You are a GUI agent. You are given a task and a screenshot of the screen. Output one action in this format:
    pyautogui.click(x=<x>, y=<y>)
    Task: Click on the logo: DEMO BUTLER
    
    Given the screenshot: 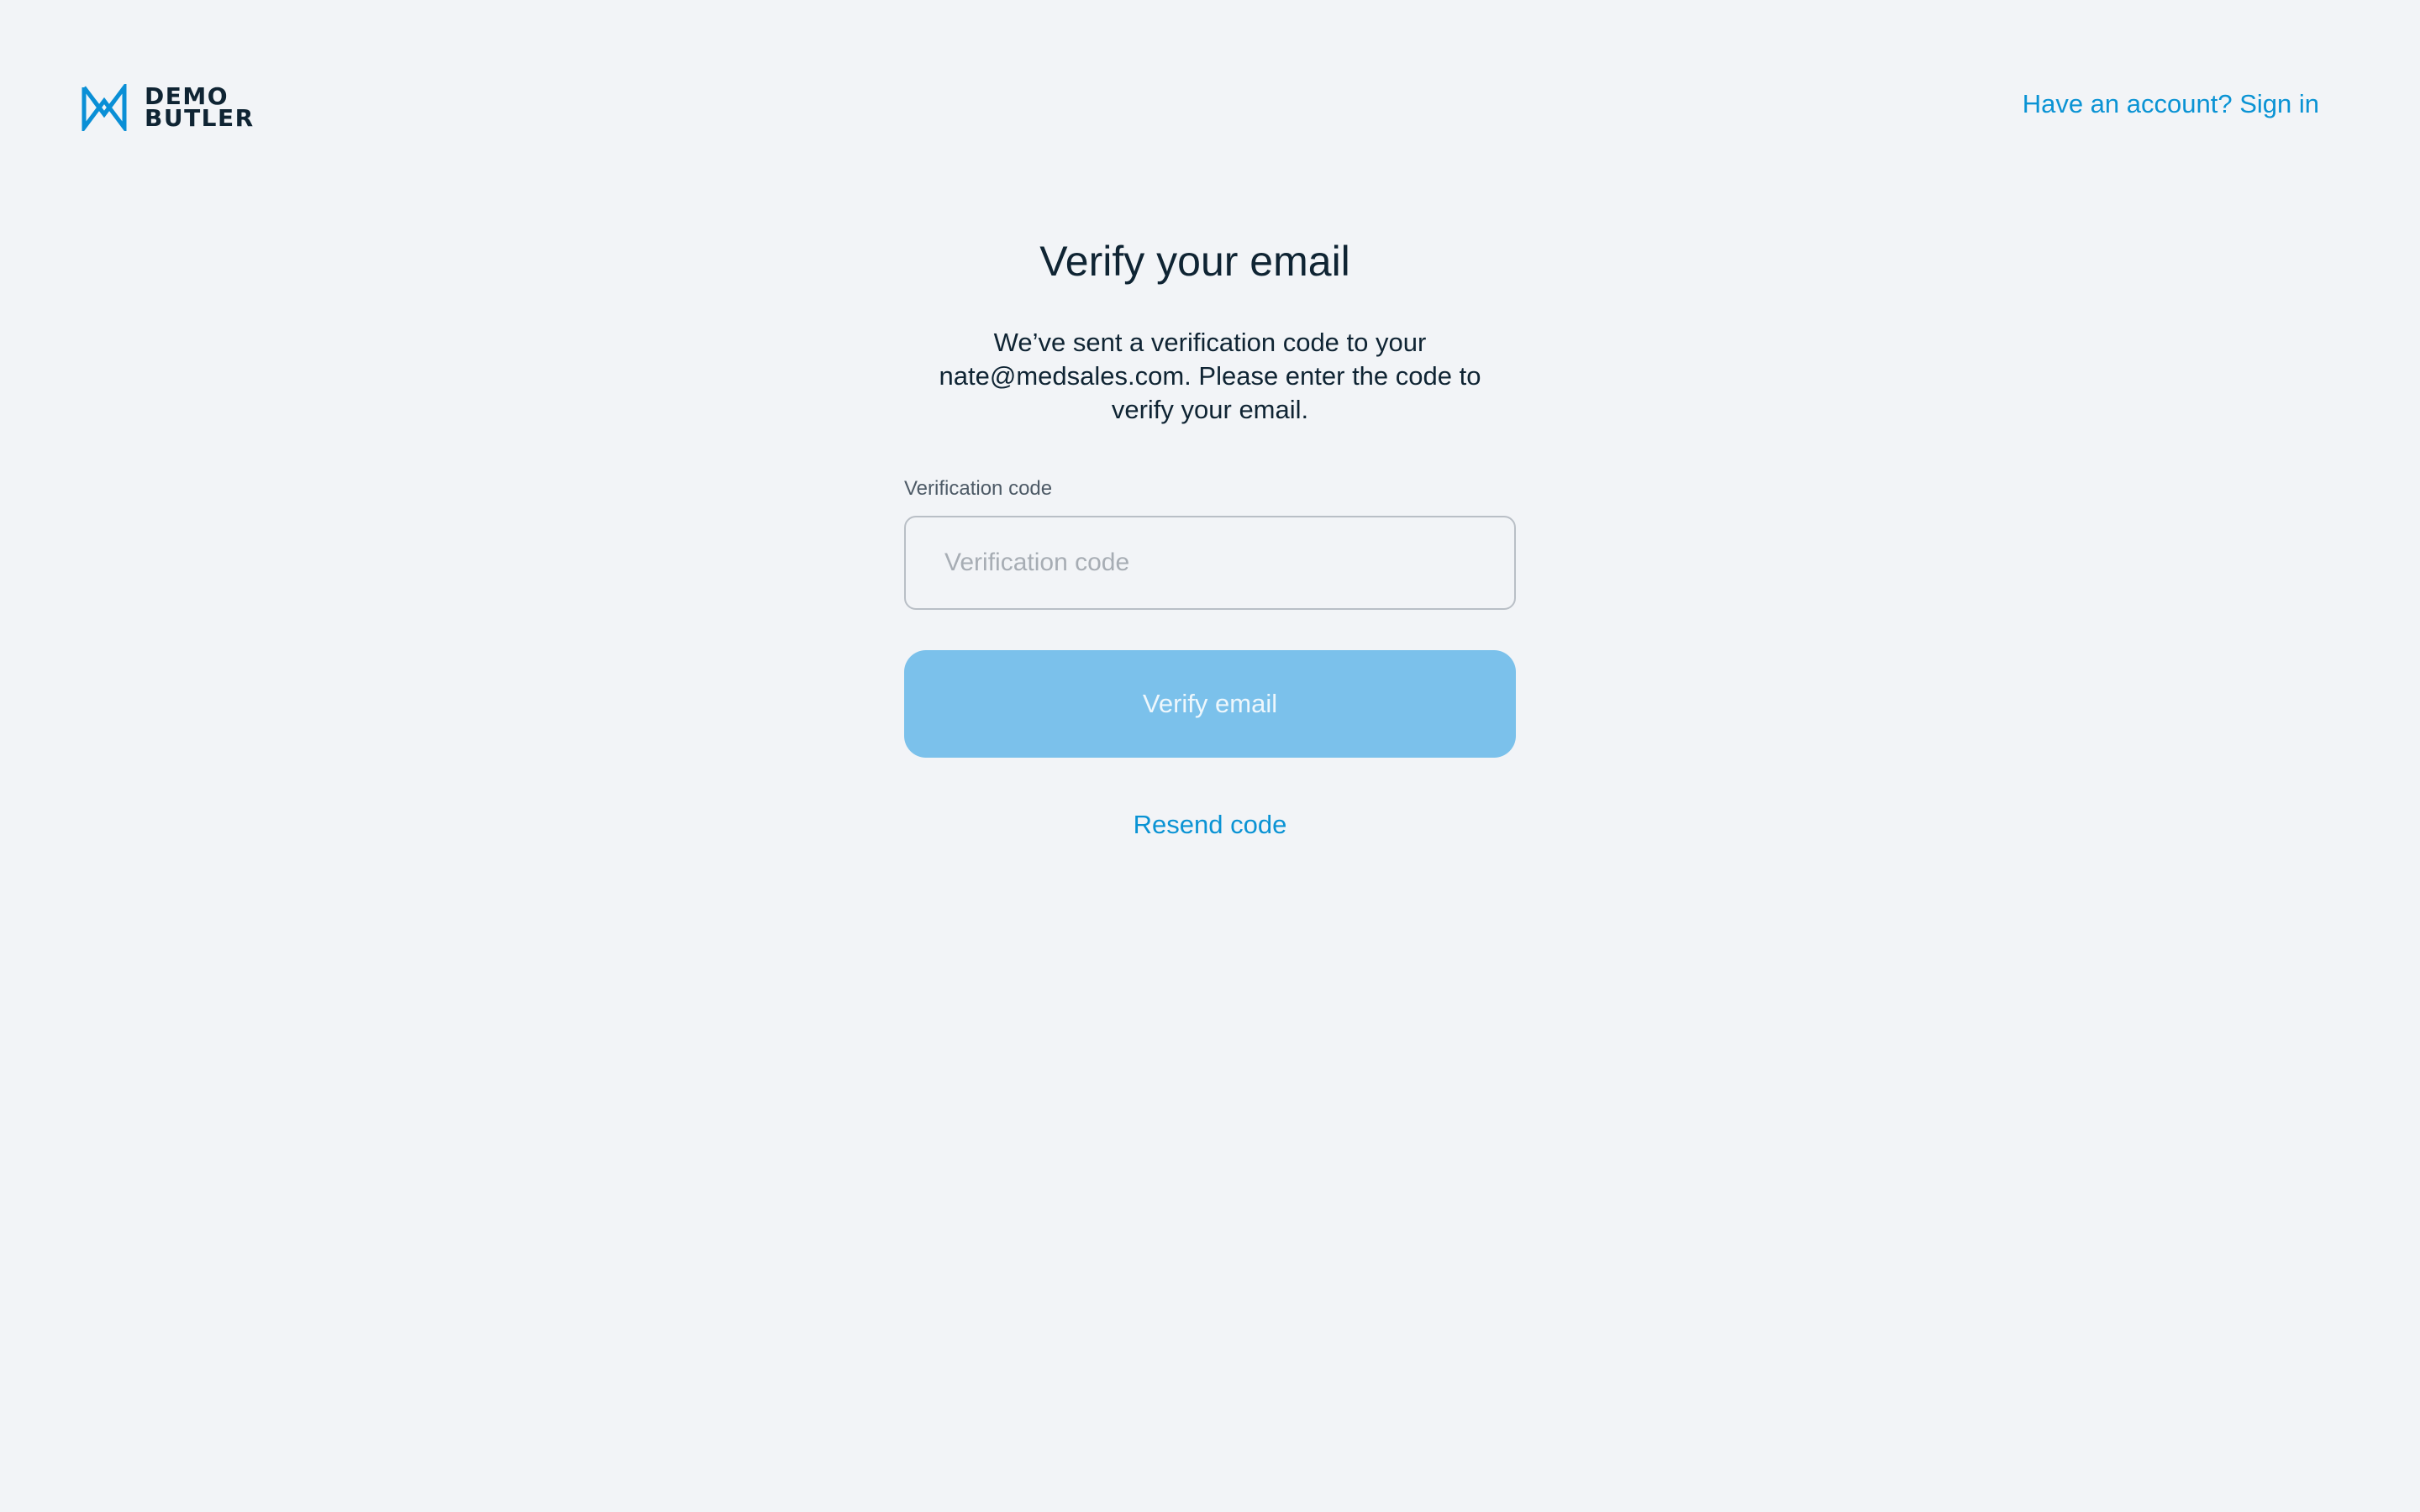 What is the action you would take?
    pyautogui.click(x=168, y=107)
    